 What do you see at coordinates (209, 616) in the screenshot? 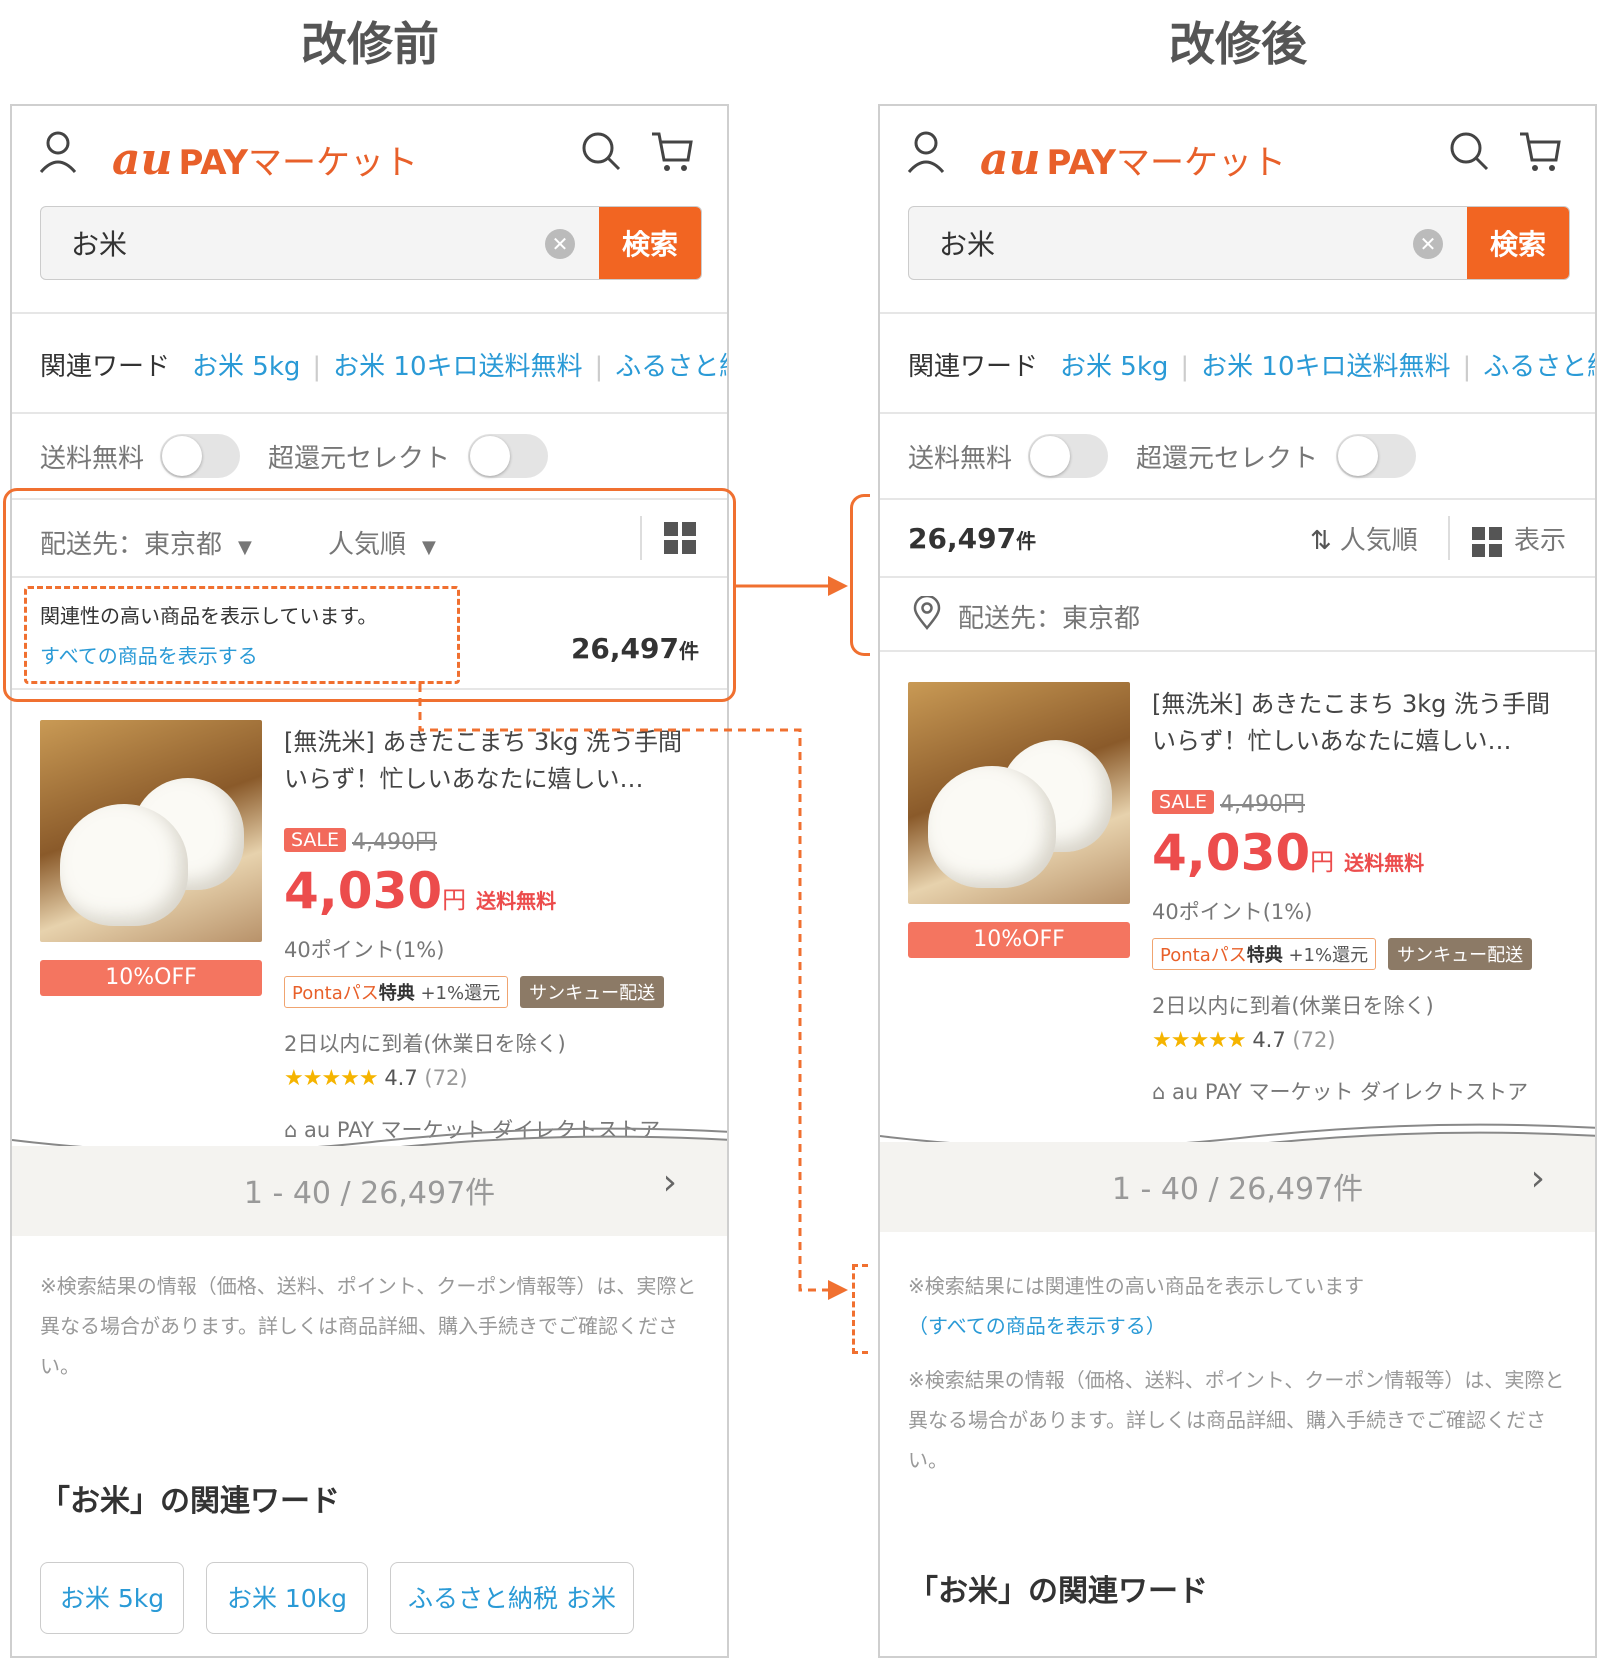
I see `relevance-notice: 関連性の高い商品を表示しています。` at bounding box center [209, 616].